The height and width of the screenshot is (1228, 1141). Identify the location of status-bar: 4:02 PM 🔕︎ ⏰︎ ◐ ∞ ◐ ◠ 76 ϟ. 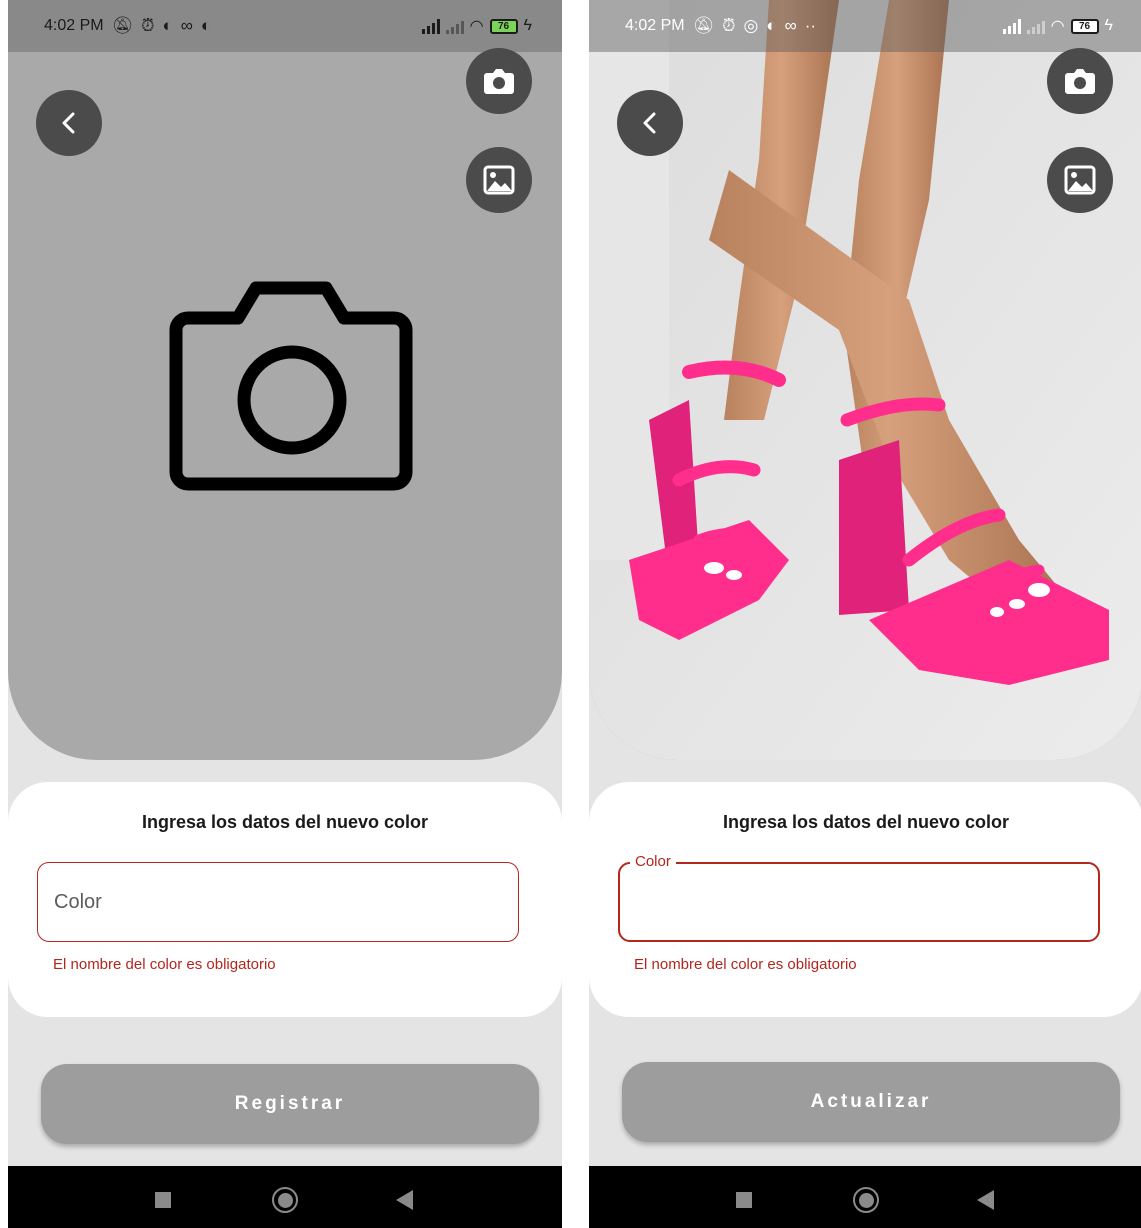
(285, 26).